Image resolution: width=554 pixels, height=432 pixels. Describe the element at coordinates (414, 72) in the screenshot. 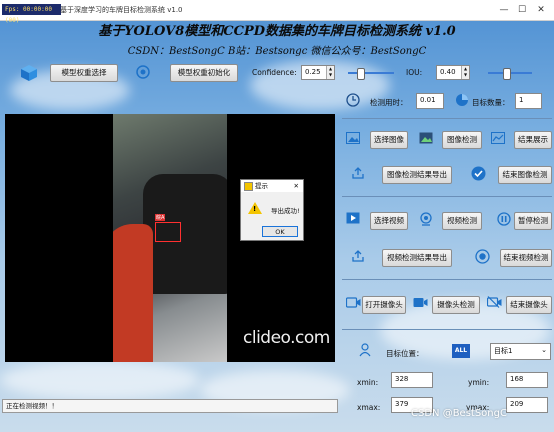

I see `iou-label: IOU:` at that location.